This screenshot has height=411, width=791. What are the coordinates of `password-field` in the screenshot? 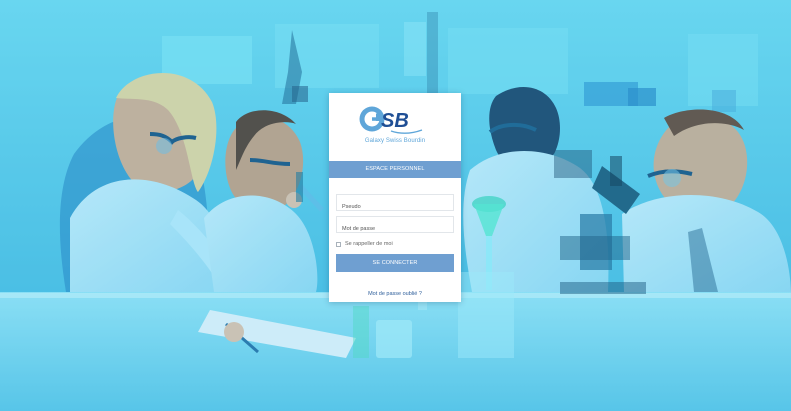 It's located at (395, 226).